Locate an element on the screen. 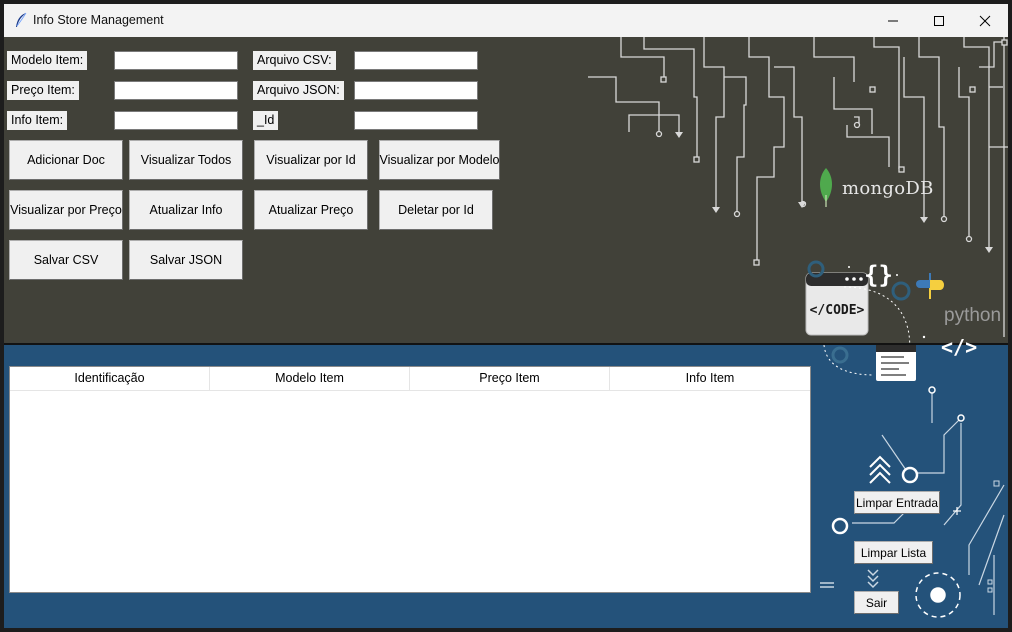 This screenshot has width=1012, height=632. info-item-label: Info Item: is located at coordinates (37, 120).